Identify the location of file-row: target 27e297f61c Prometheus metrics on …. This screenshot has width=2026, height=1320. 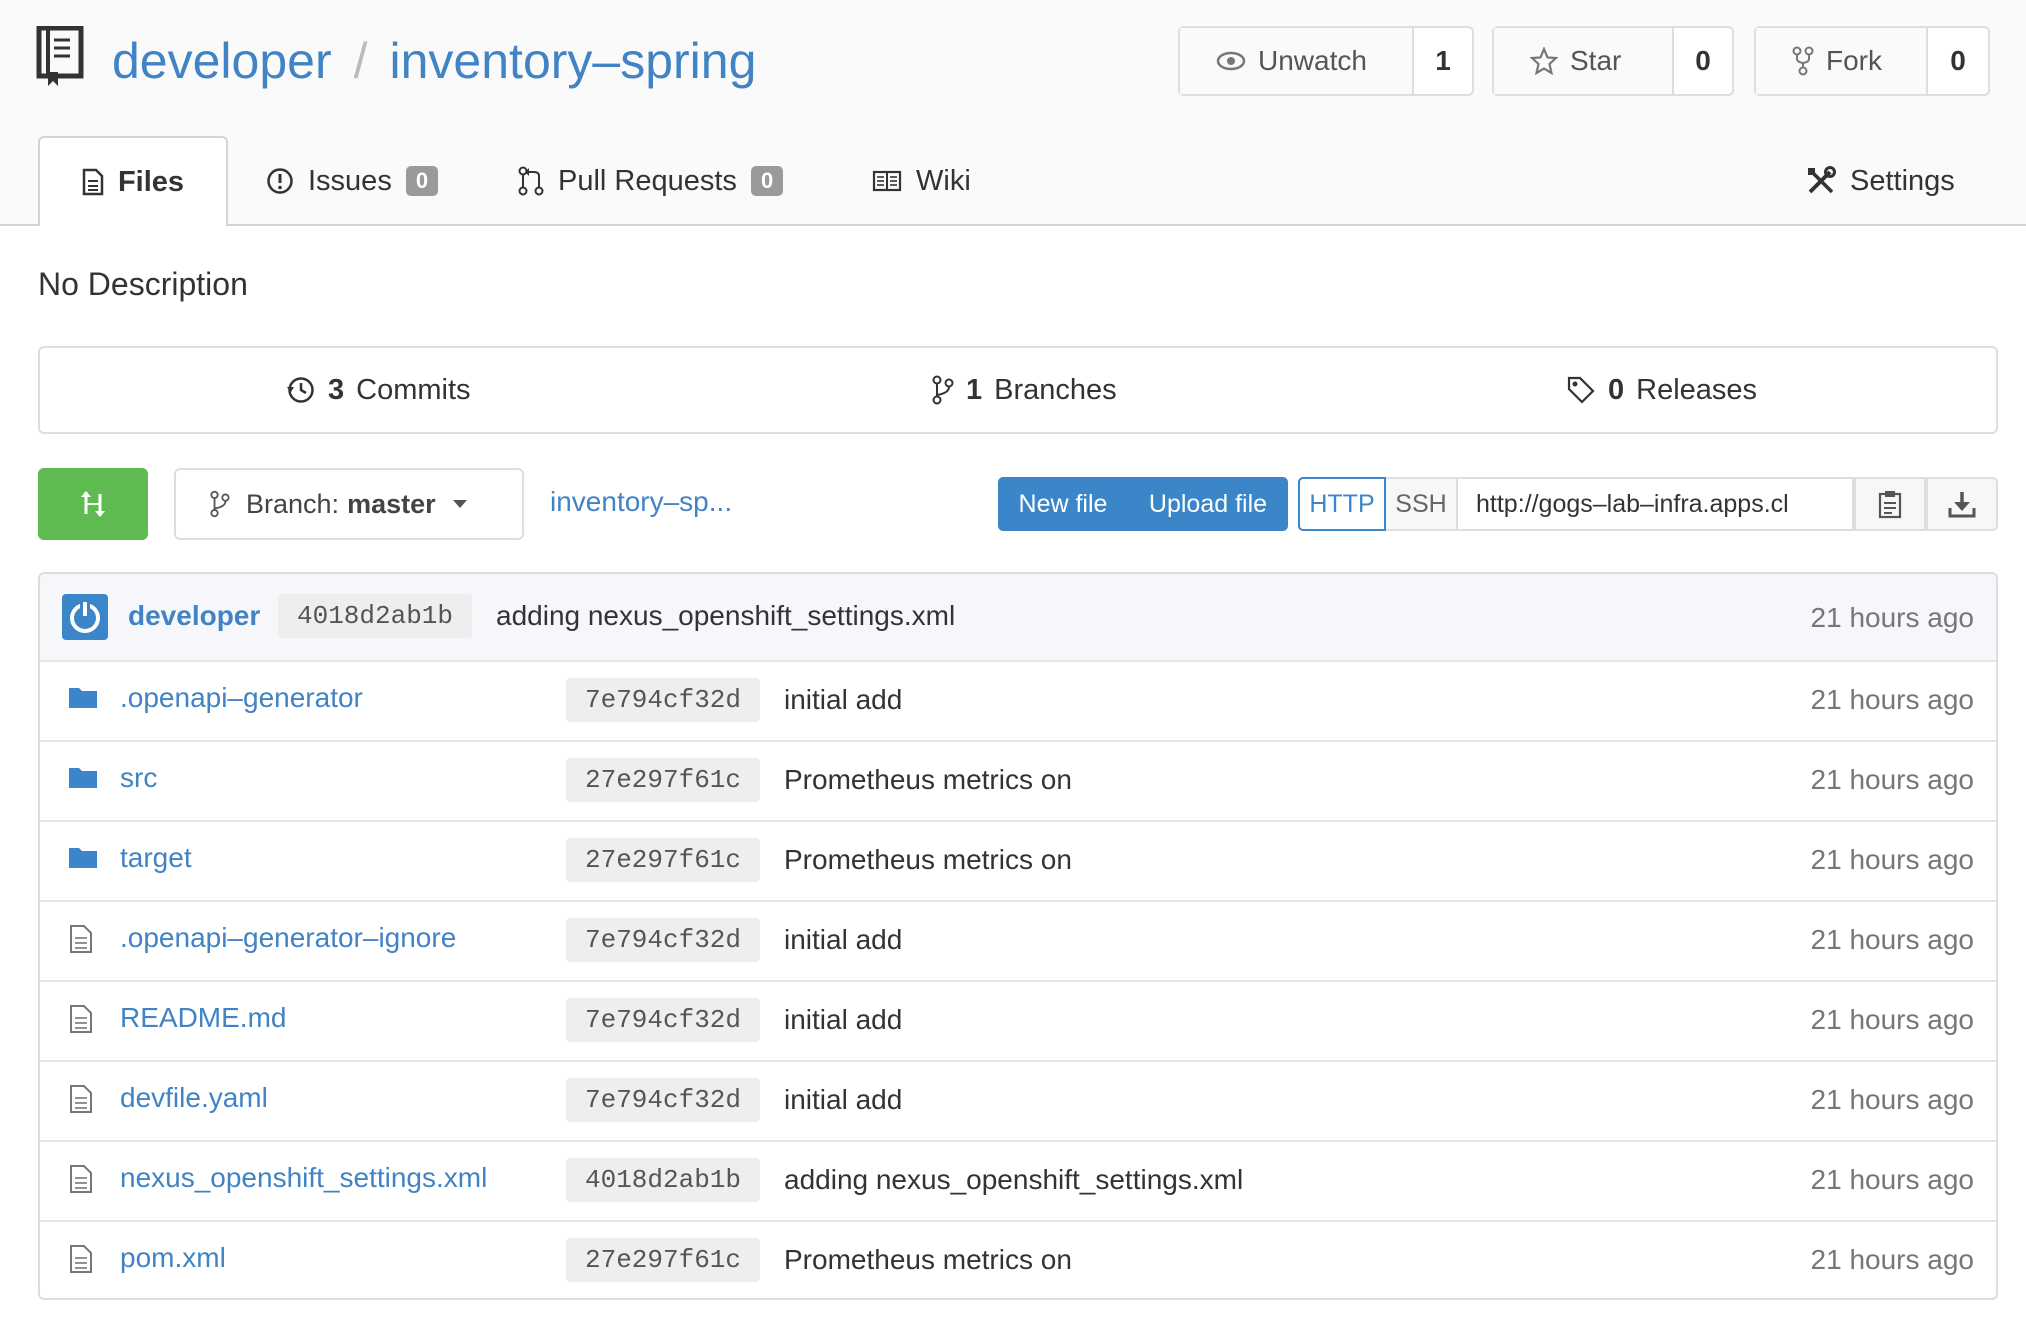
(1018, 861).